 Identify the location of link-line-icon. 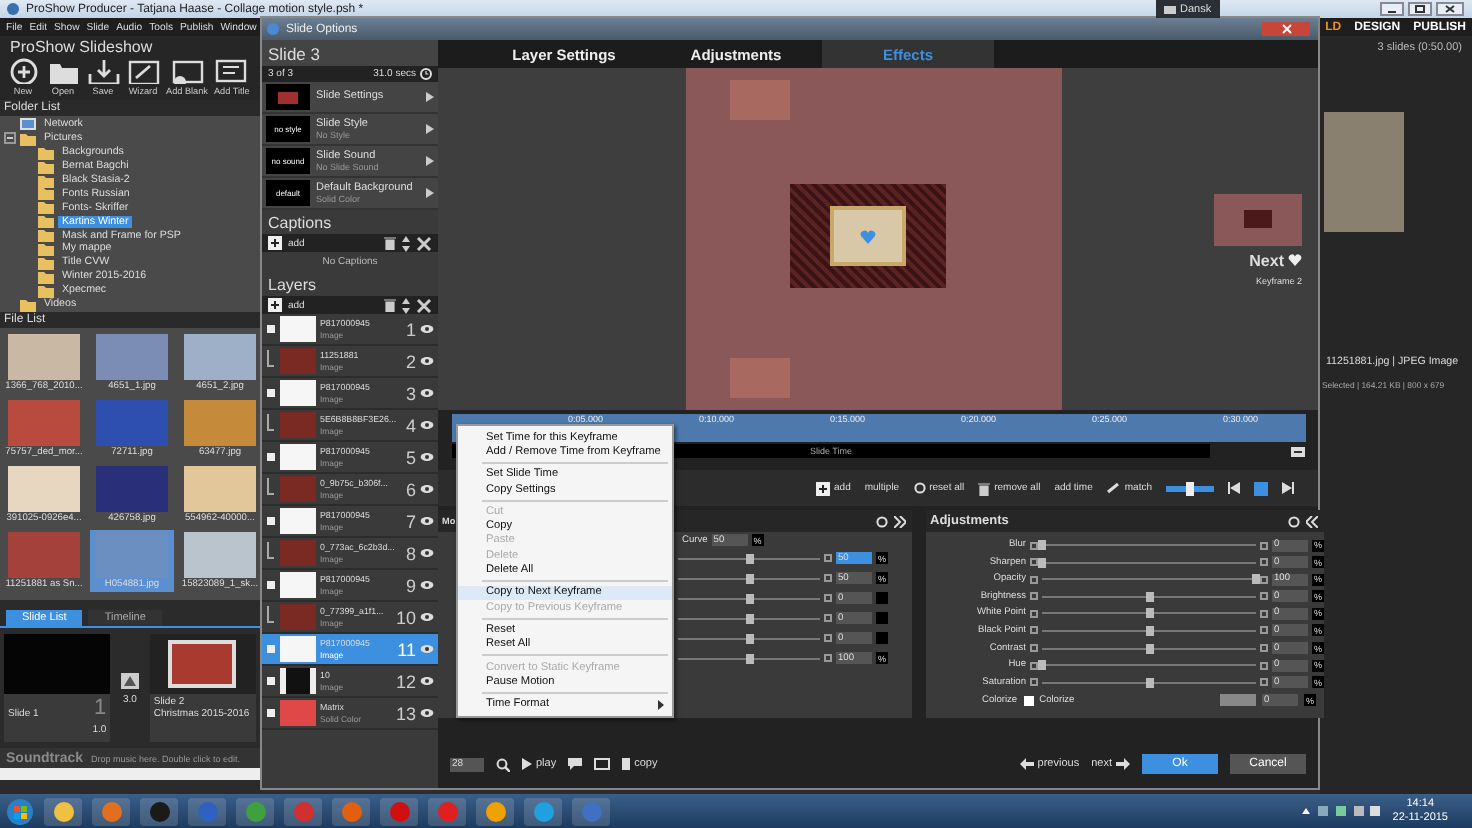
(271, 361).